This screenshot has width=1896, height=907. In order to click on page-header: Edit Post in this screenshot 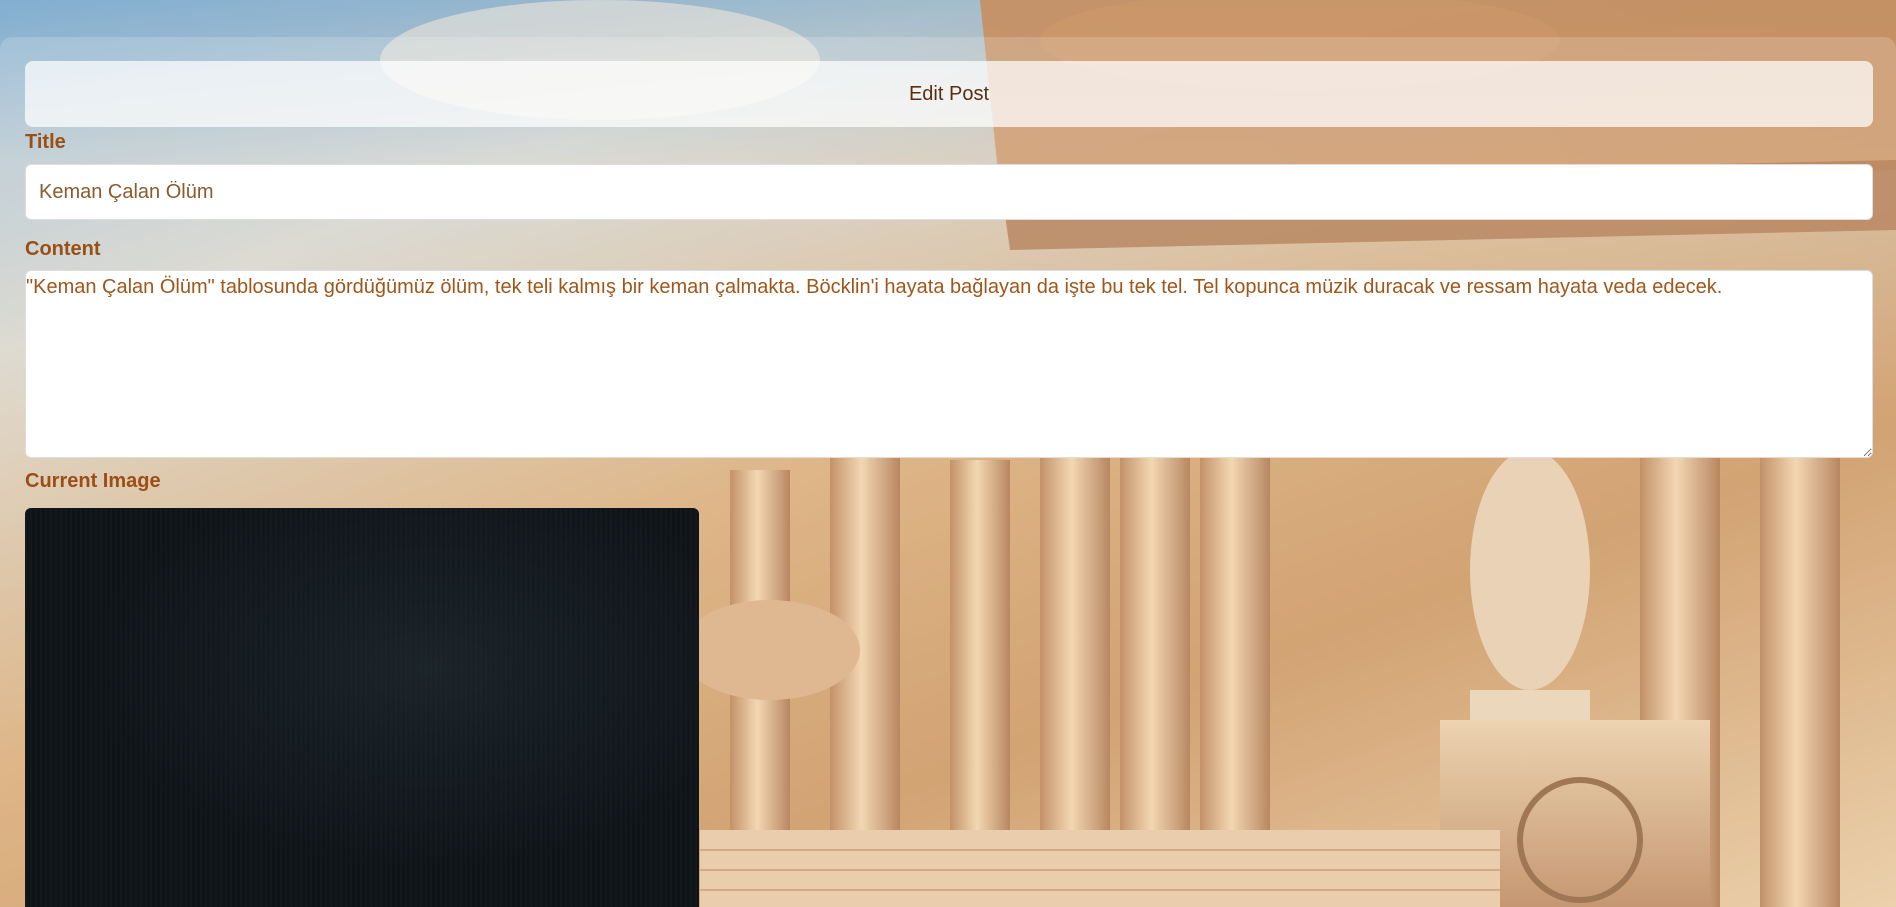, I will do `click(949, 94)`.